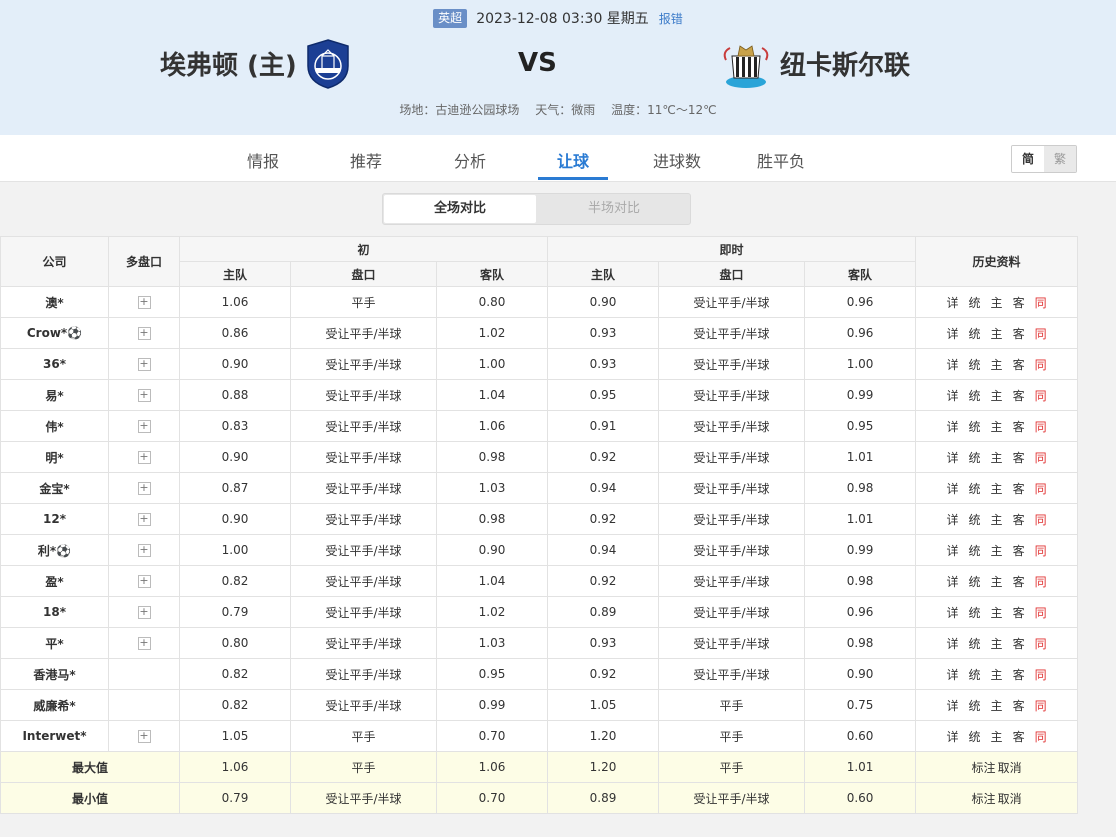 This screenshot has height=837, width=1116. Describe the element at coordinates (54, 333) in the screenshot. I see `company-name: Crow*⚽` at that location.